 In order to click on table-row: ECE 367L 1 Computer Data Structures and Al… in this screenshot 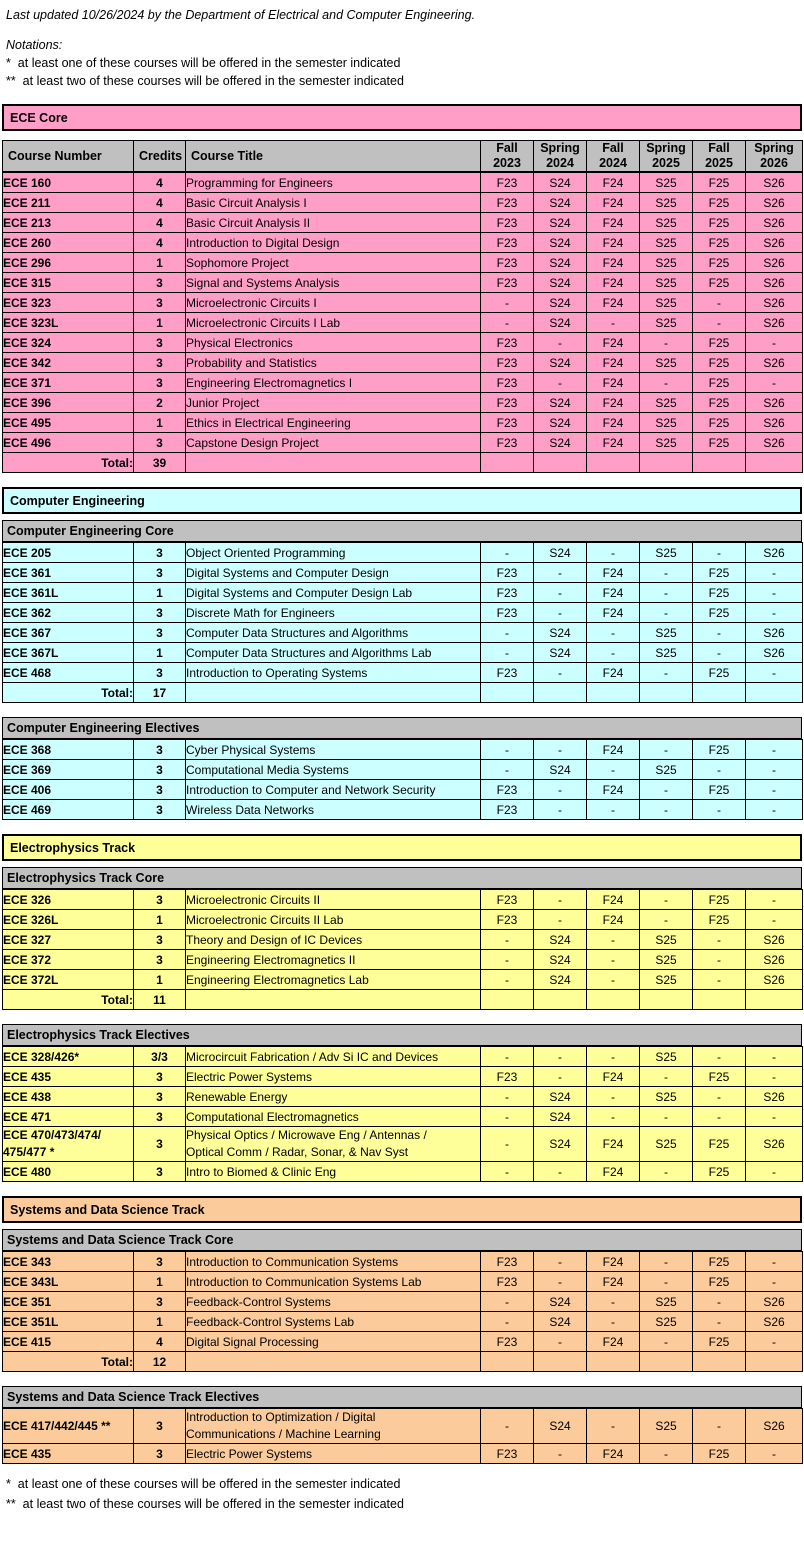, I will do `click(402, 652)`.